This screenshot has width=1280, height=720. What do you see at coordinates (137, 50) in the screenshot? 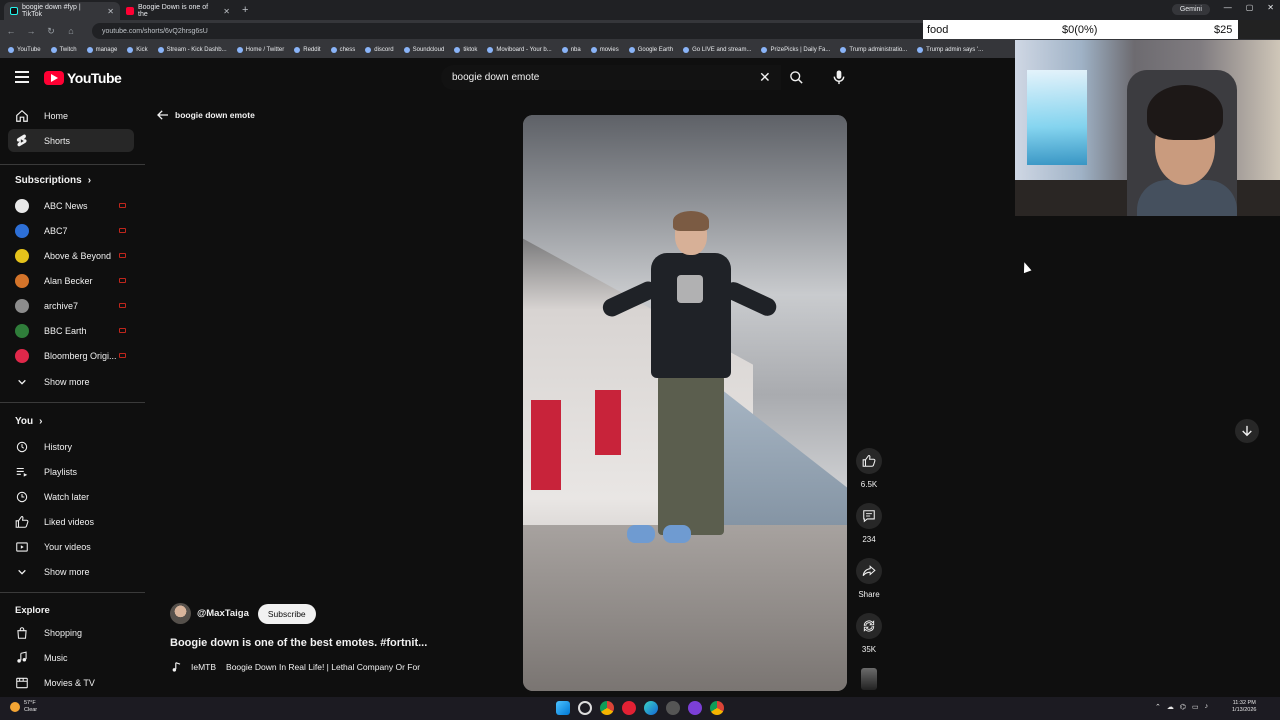
I see `bookmark-item: Kick` at bounding box center [137, 50].